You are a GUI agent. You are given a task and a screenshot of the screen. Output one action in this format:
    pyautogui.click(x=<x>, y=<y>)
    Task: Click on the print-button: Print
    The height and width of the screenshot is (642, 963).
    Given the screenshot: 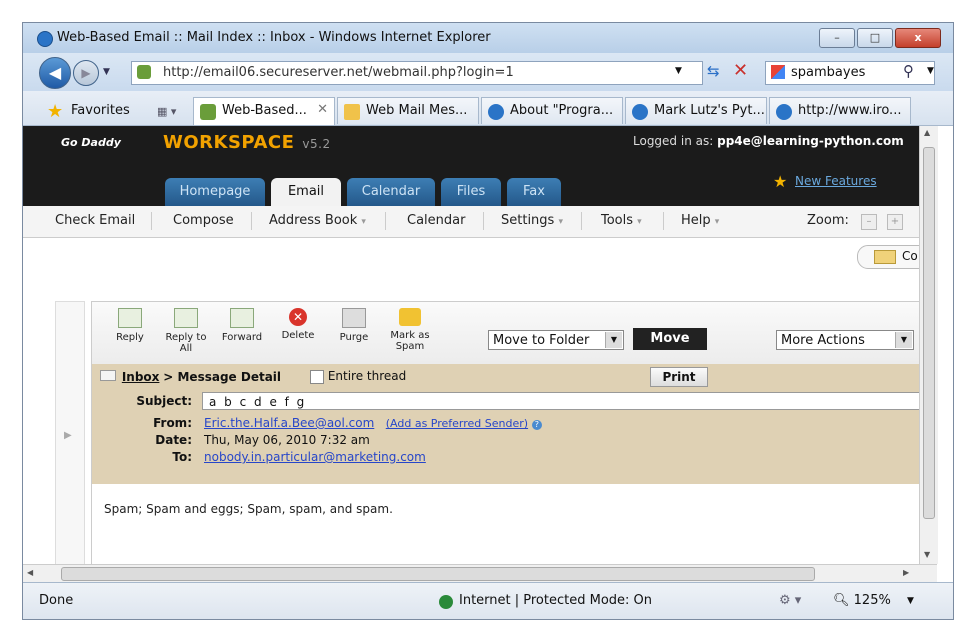 What is the action you would take?
    pyautogui.click(x=679, y=377)
    